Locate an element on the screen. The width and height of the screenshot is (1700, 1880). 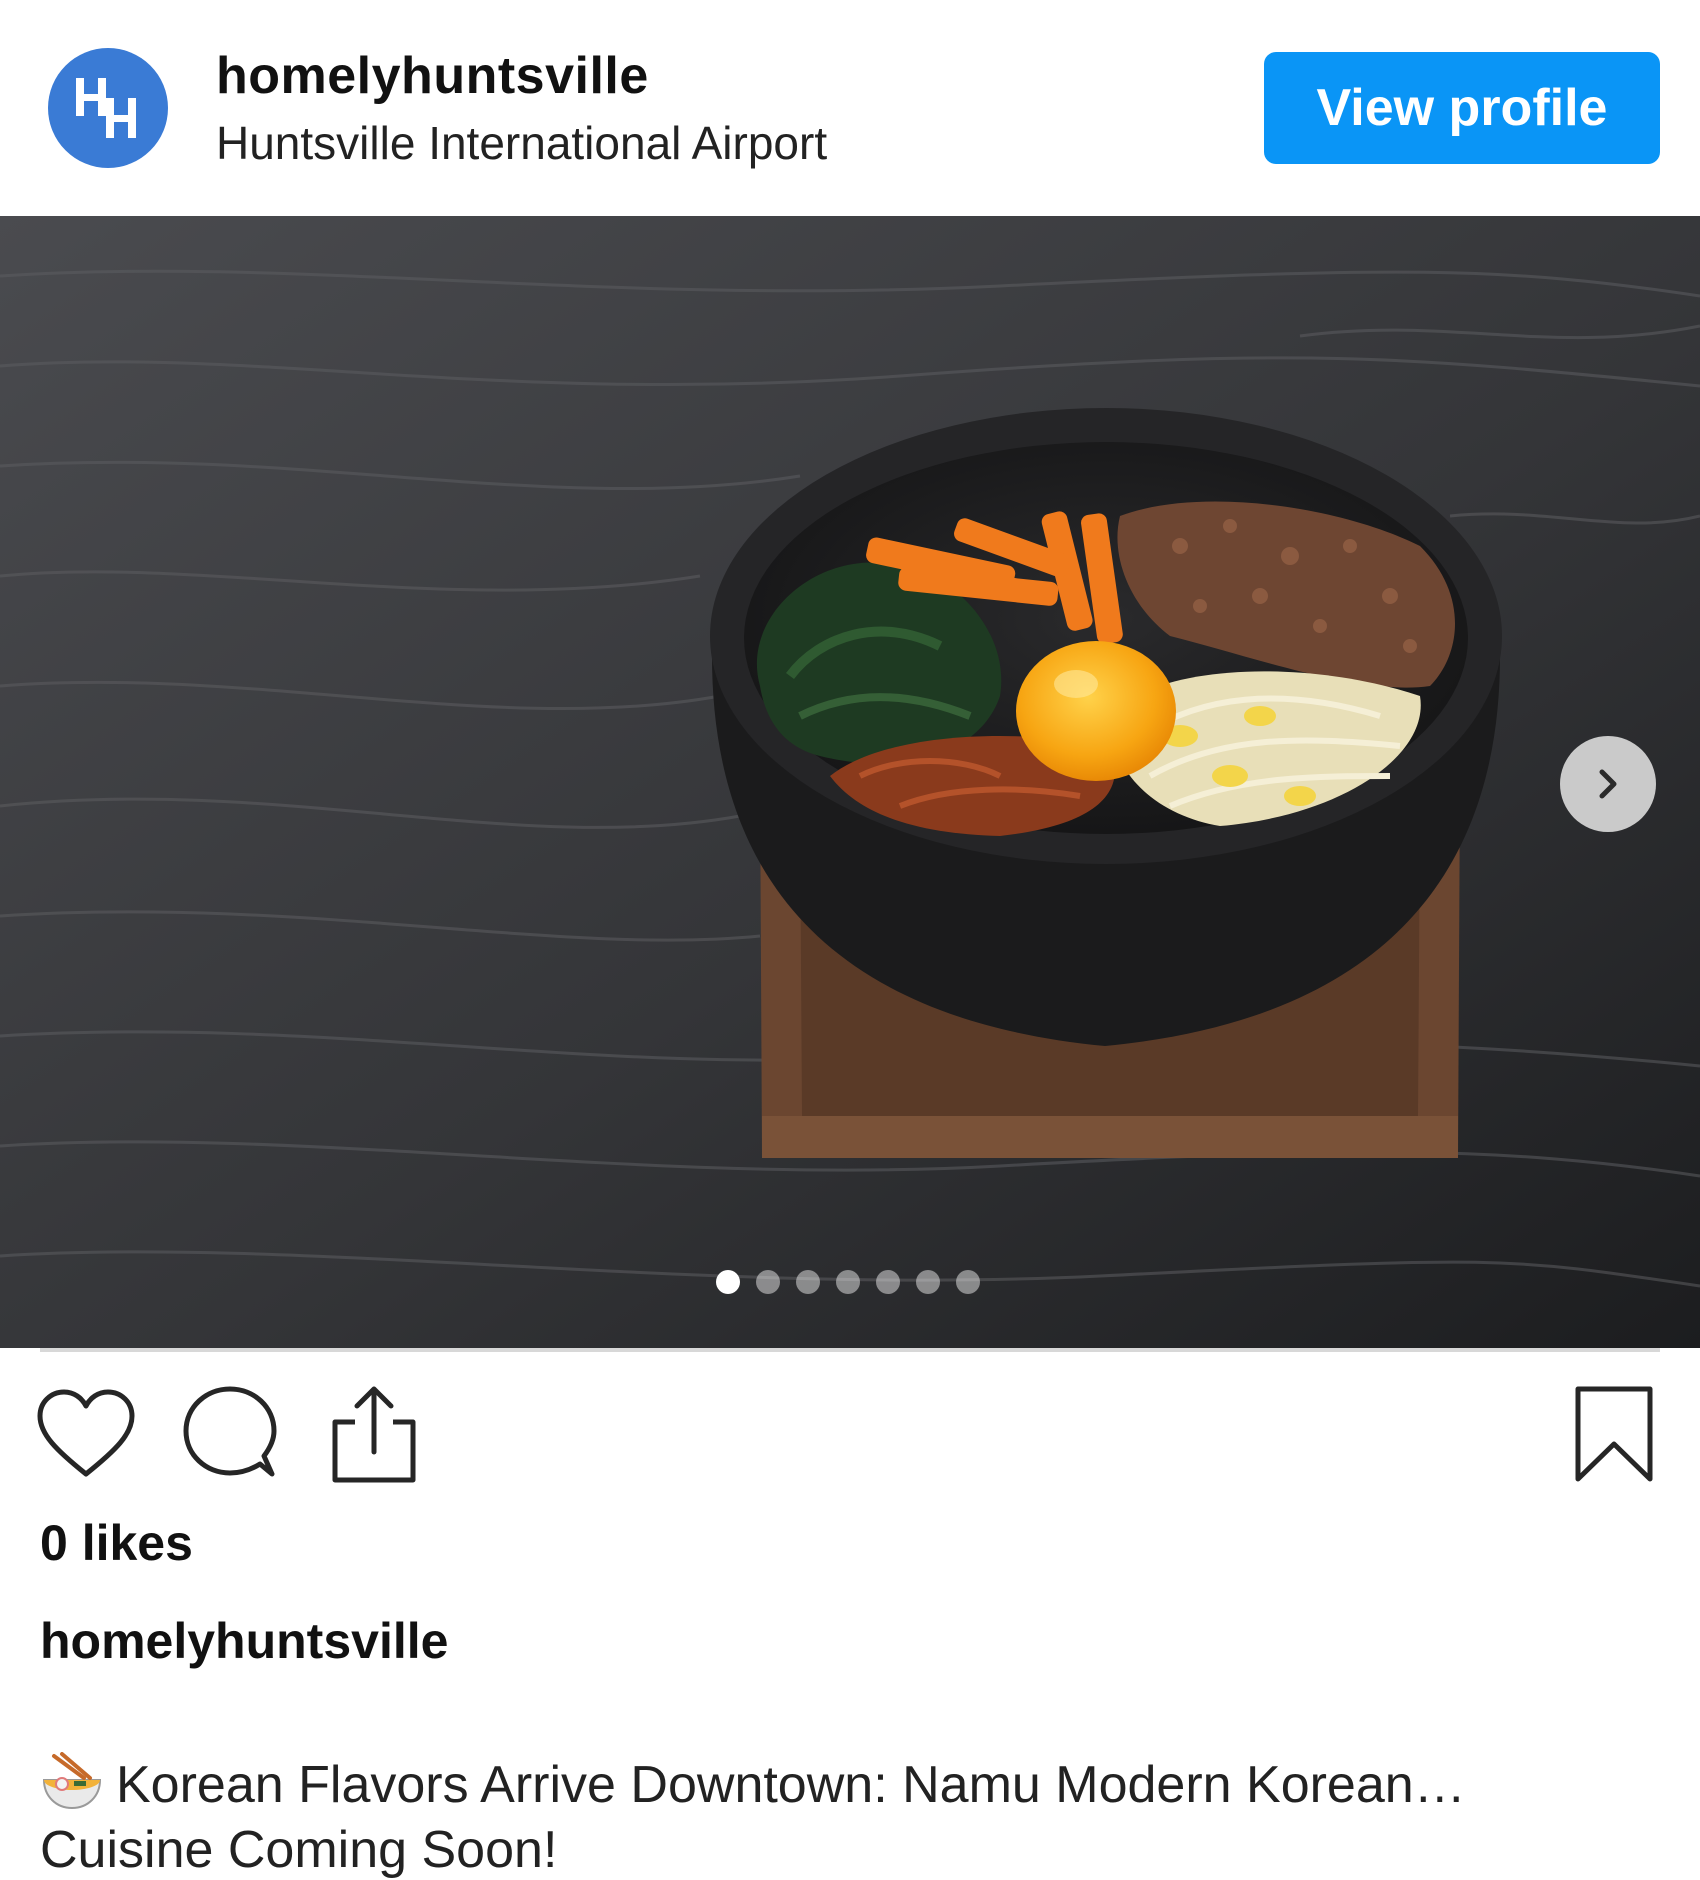
chevron-right-icon is located at coordinates (1608, 784).